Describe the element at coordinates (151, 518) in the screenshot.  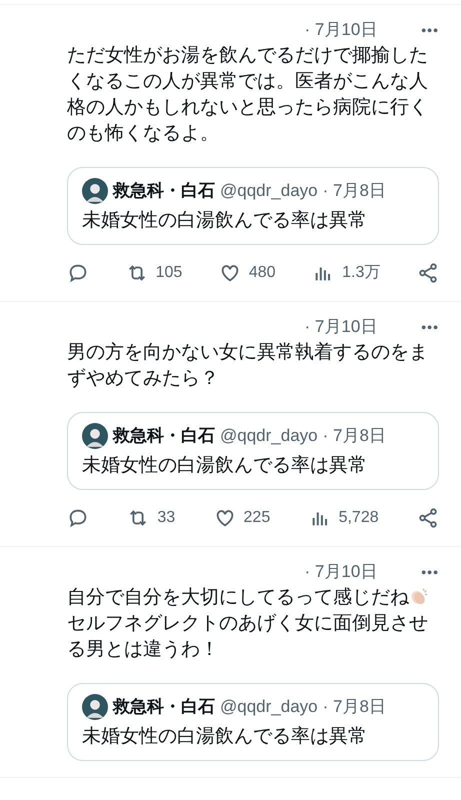
I see `repost-button: 33` at that location.